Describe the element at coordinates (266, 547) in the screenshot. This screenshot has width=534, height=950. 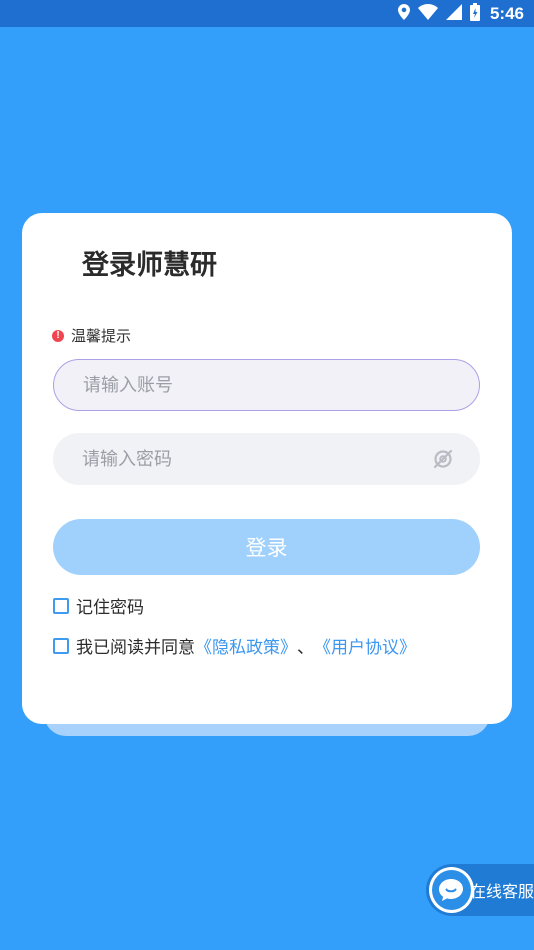
I see `login-button: 登录` at that location.